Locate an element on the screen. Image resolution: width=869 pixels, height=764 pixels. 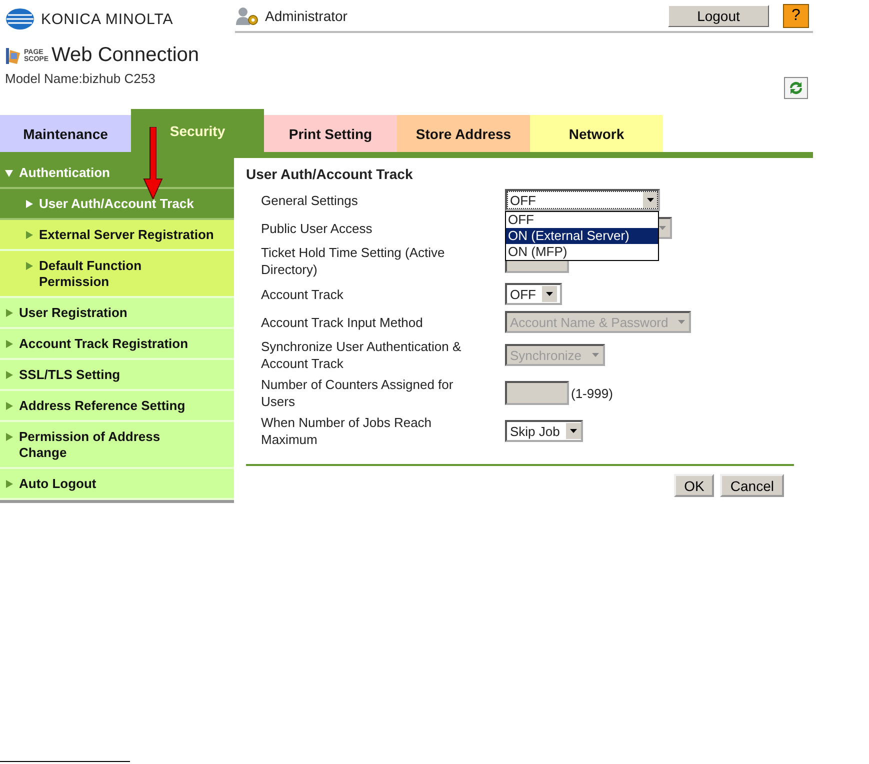
form-button: Cancel is located at coordinates (752, 485).